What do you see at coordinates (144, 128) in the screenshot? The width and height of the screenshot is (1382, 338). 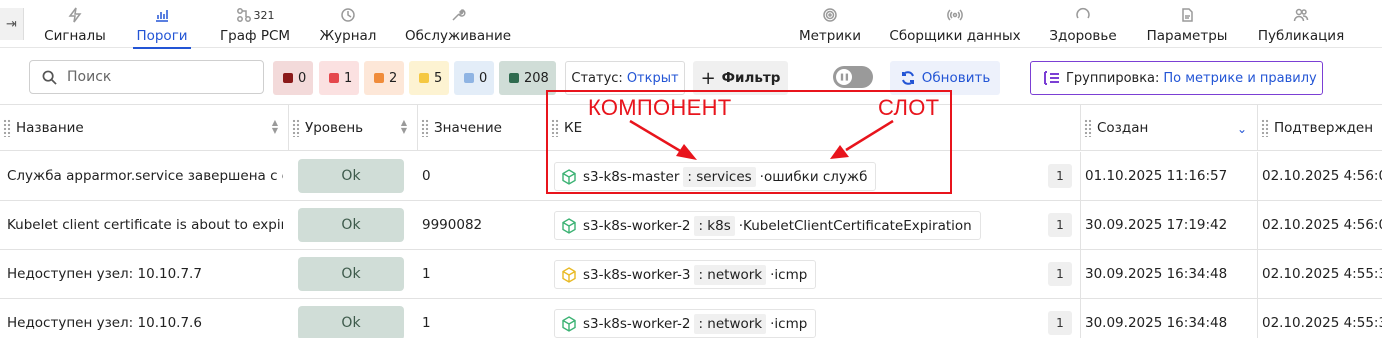 I see `column-header-name: Название ▲ ▼` at bounding box center [144, 128].